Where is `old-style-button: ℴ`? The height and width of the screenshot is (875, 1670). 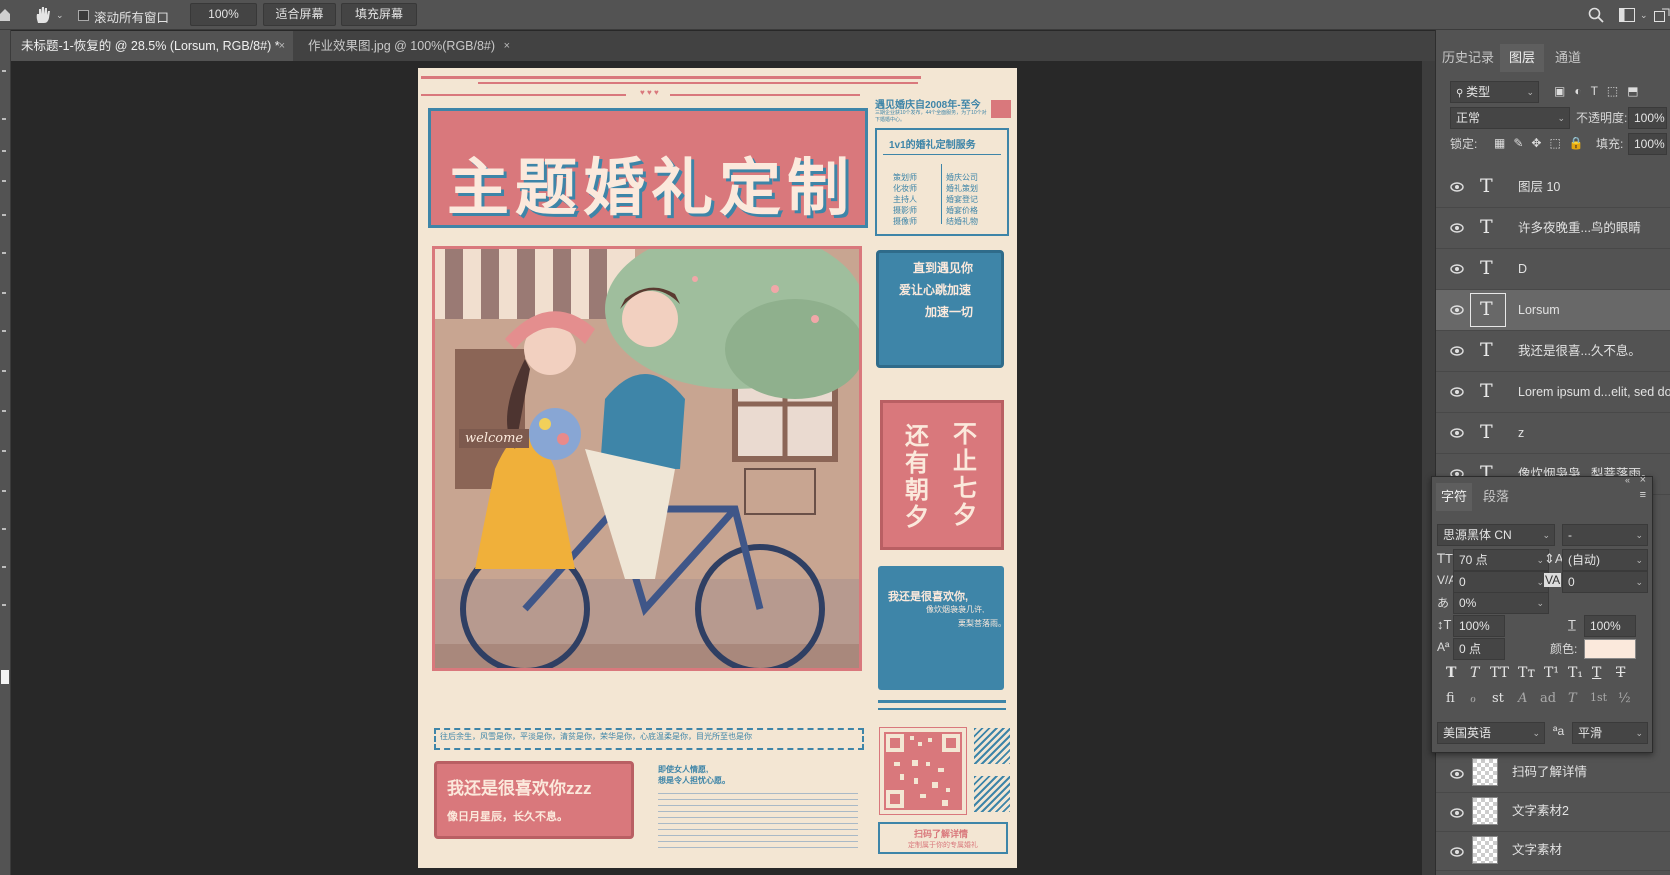 old-style-button: ℴ is located at coordinates (1473, 698).